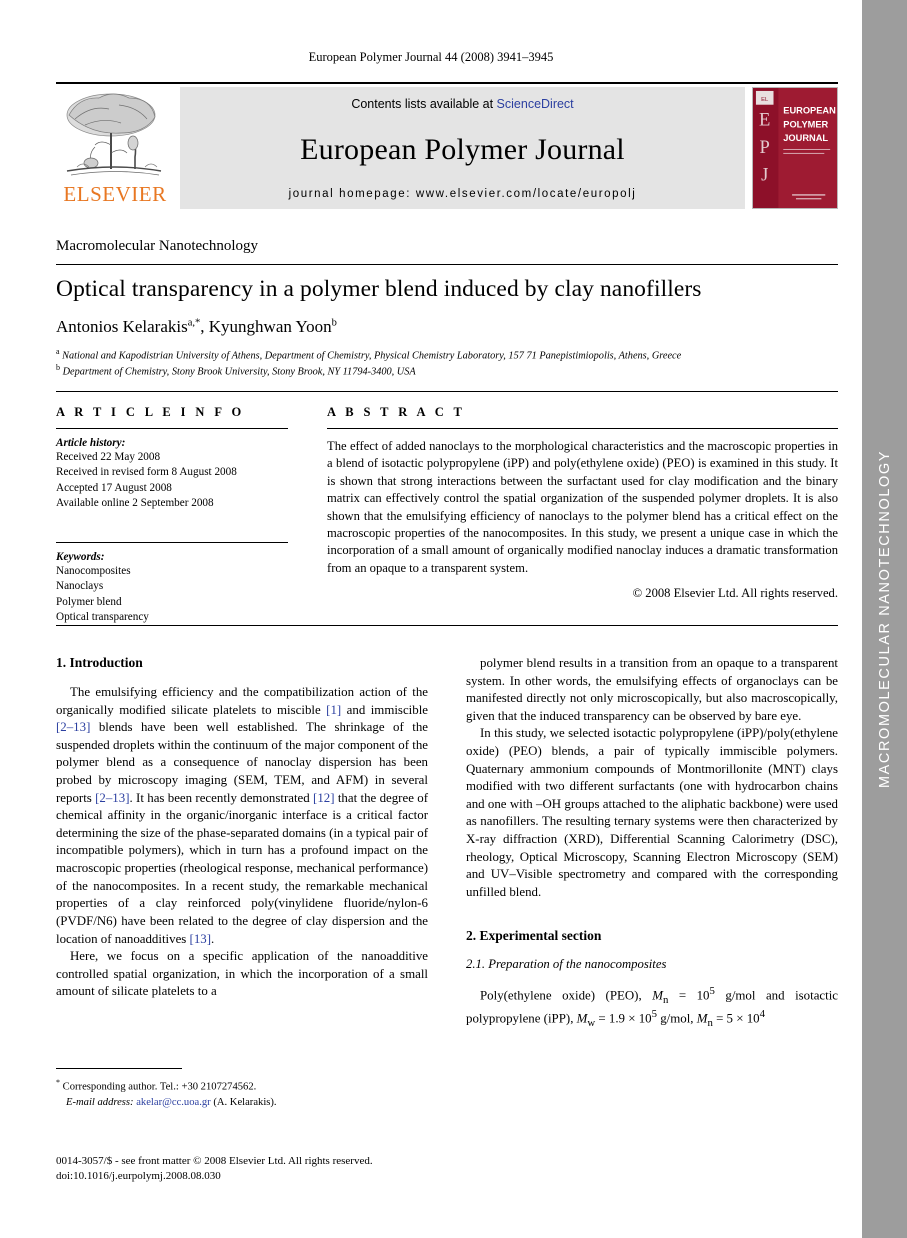  What do you see at coordinates (424, 104) in the screenshot?
I see `contents-lists-prefix: Contents lists available at` at bounding box center [424, 104].